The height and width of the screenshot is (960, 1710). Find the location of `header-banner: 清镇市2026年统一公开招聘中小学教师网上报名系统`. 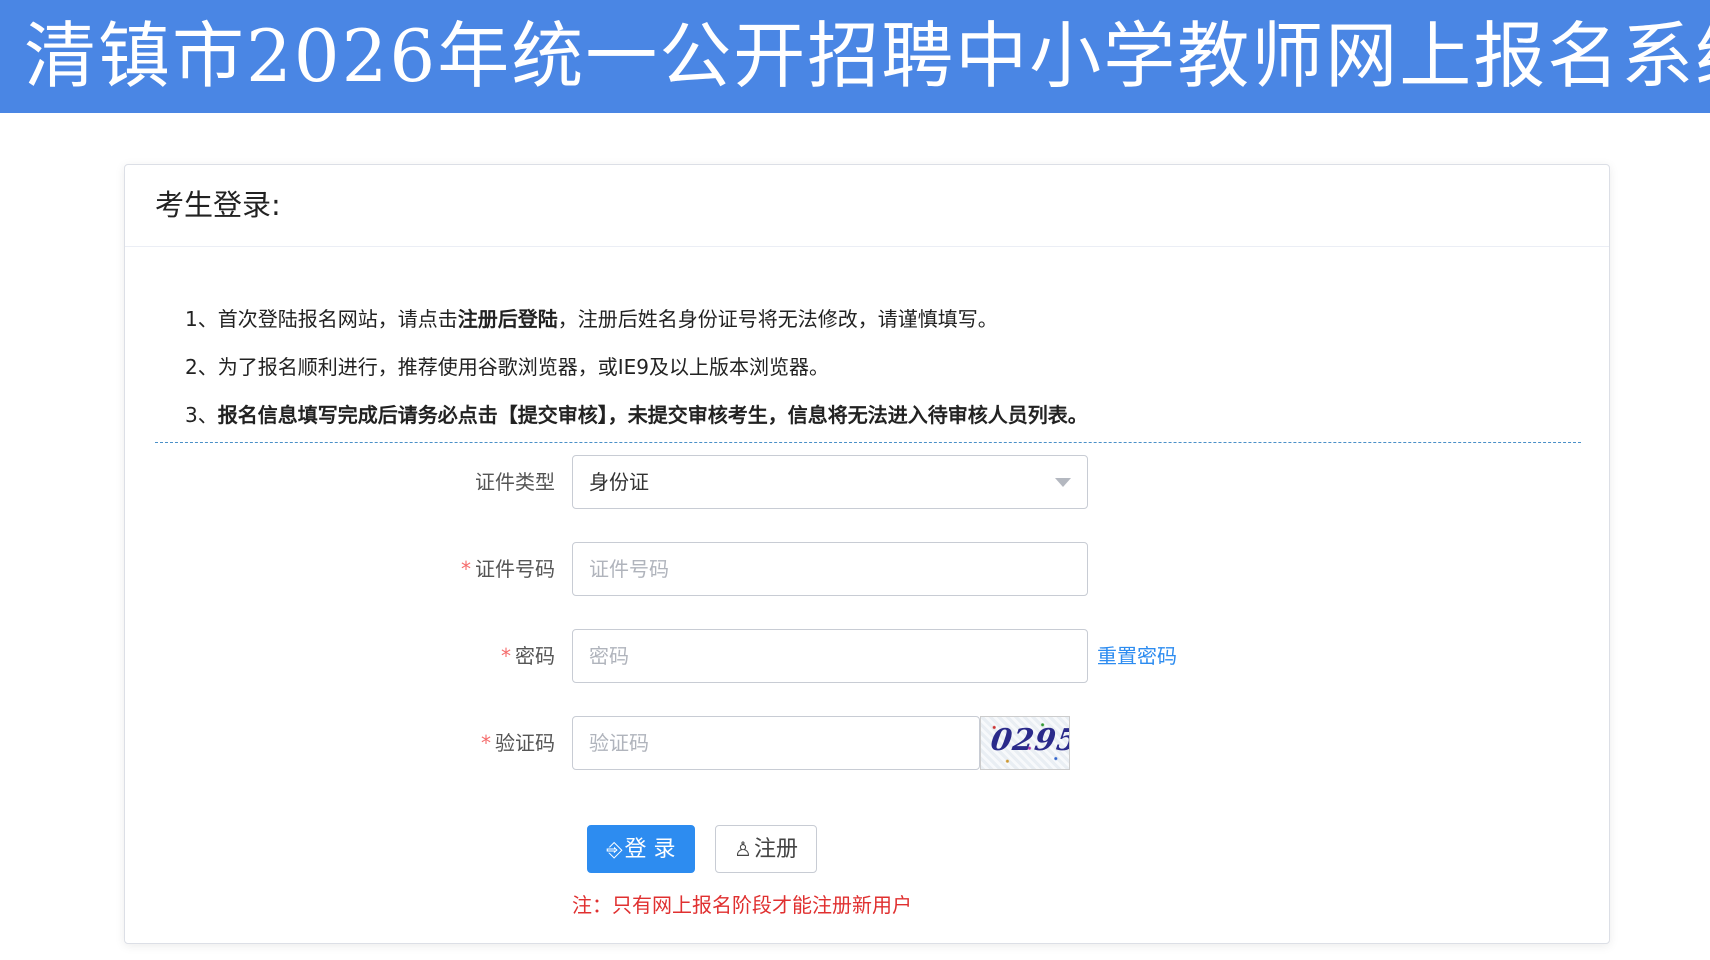

header-banner: 清镇市2026年统一公开招聘中小学教师网上报名系统 is located at coordinates (855, 56).